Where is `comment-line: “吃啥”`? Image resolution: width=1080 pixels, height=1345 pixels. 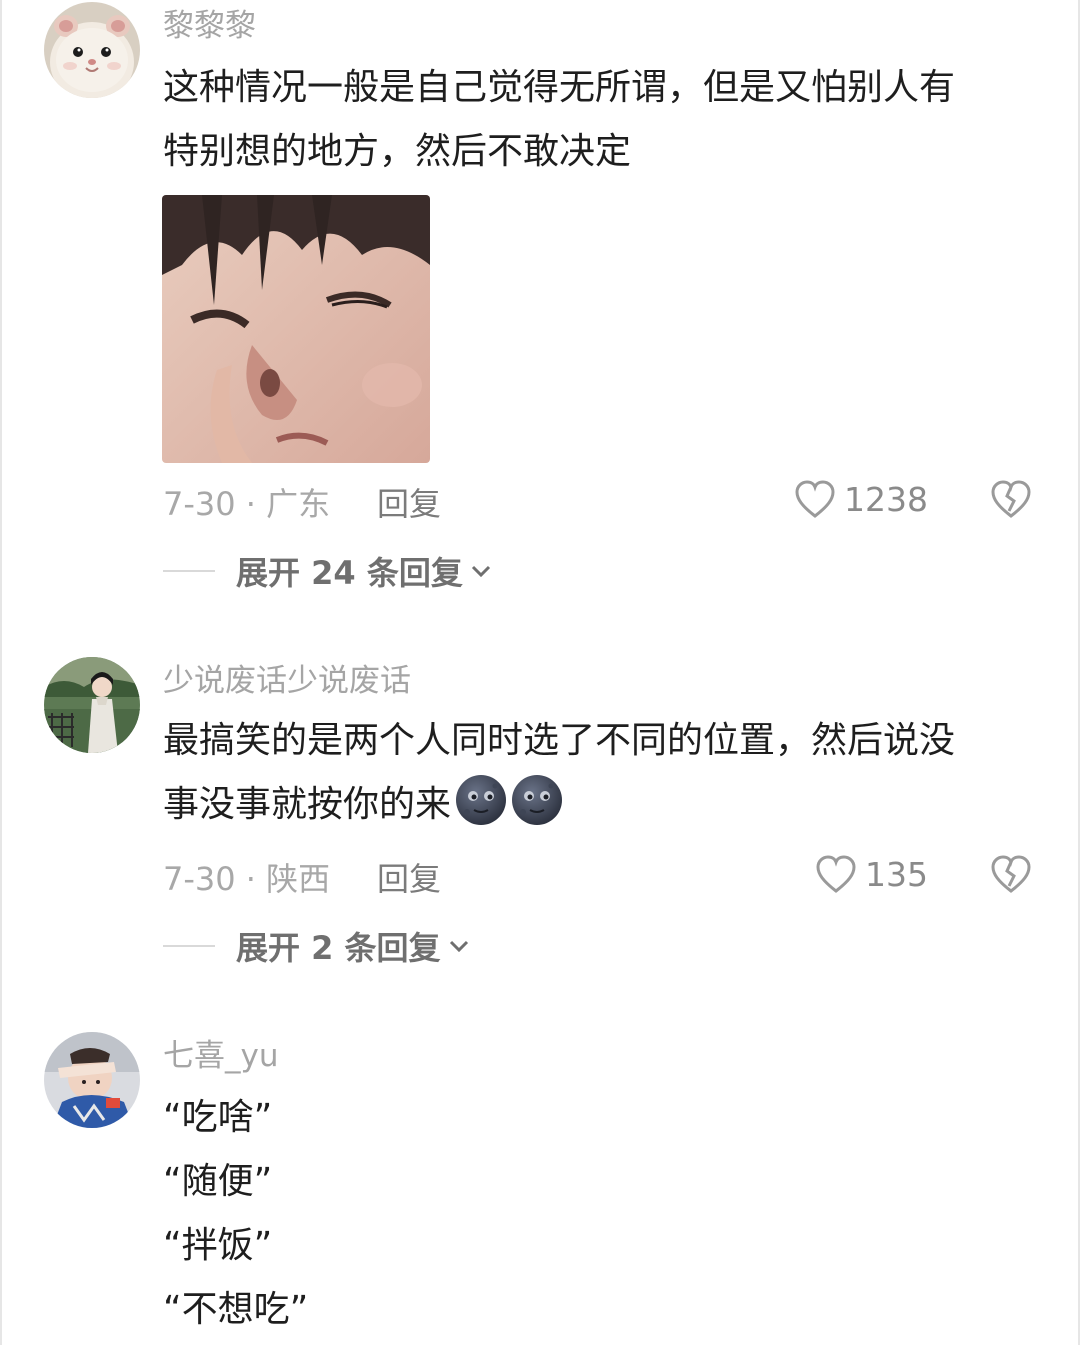
comment-line: “吃啥” is located at coordinates (218, 1117).